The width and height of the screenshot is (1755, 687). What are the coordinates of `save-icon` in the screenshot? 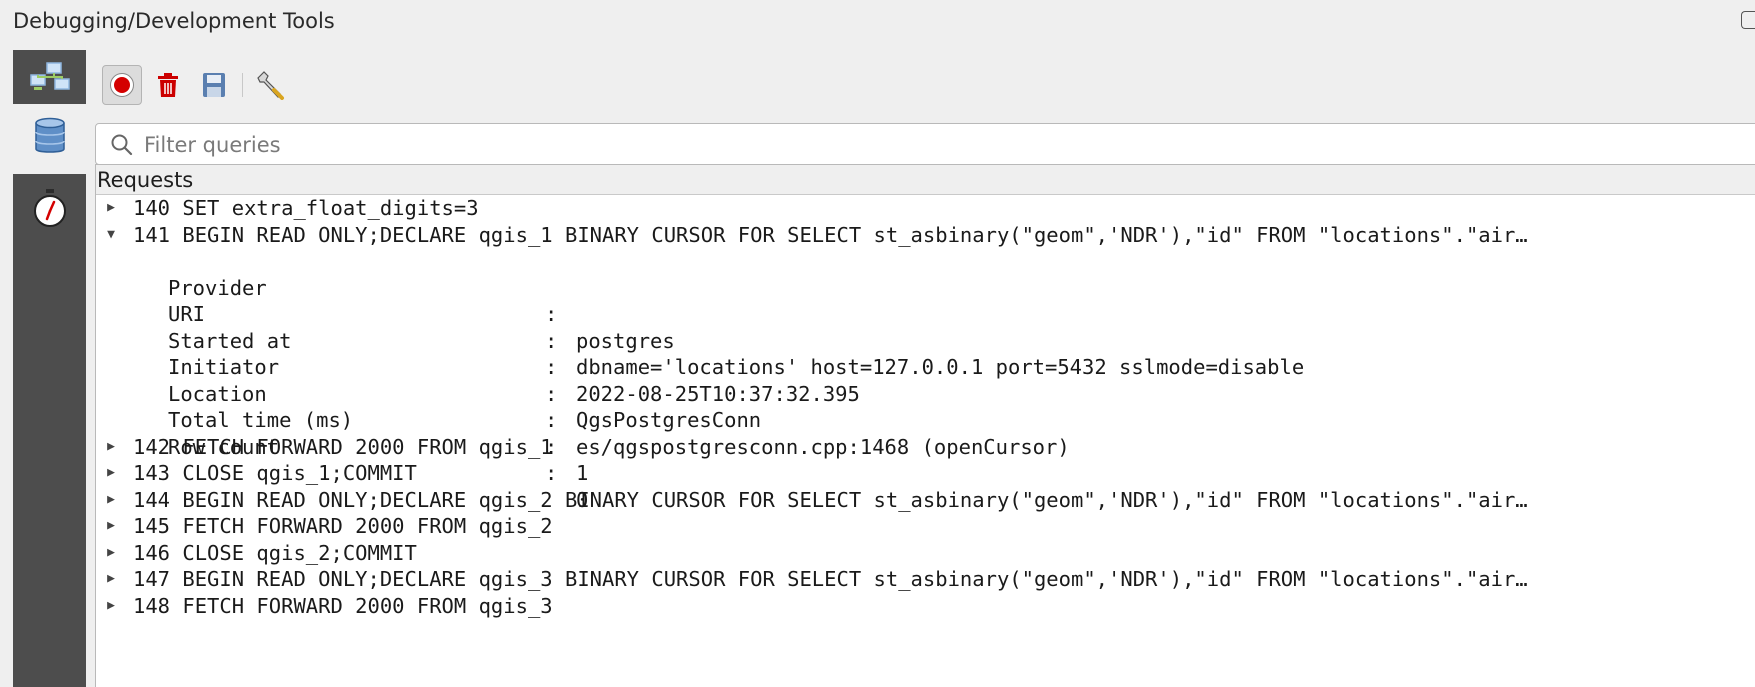 It's located at (214, 85).